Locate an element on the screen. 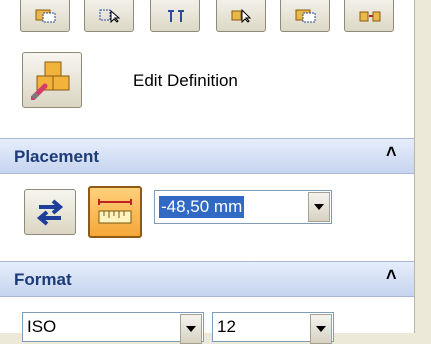 The image size is (431, 344). ruler-icon is located at coordinates (115, 211).